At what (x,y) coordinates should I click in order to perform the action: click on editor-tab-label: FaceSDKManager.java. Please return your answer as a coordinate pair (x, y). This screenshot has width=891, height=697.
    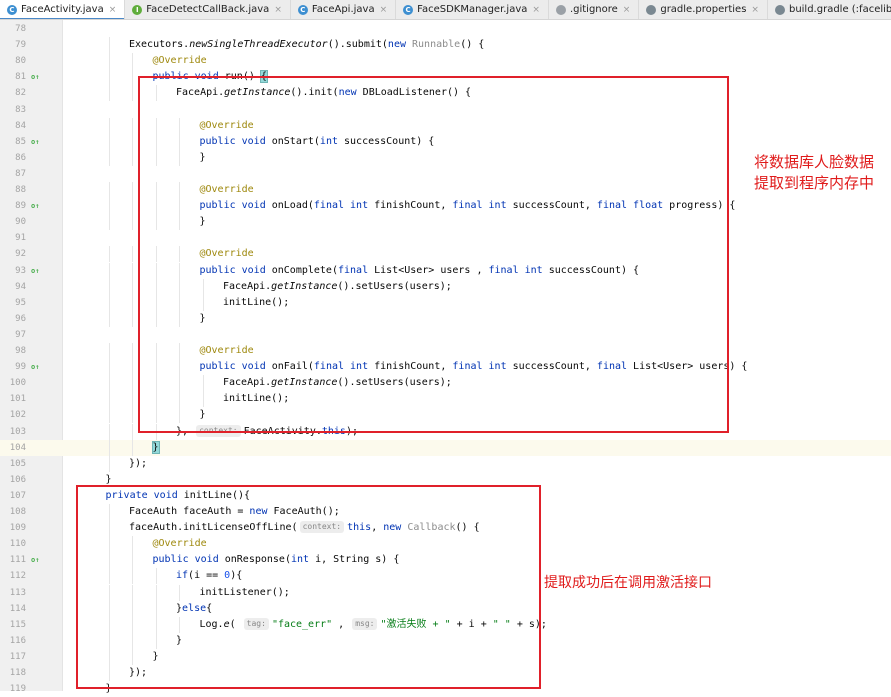
    Looking at the image, I should click on (472, 9).